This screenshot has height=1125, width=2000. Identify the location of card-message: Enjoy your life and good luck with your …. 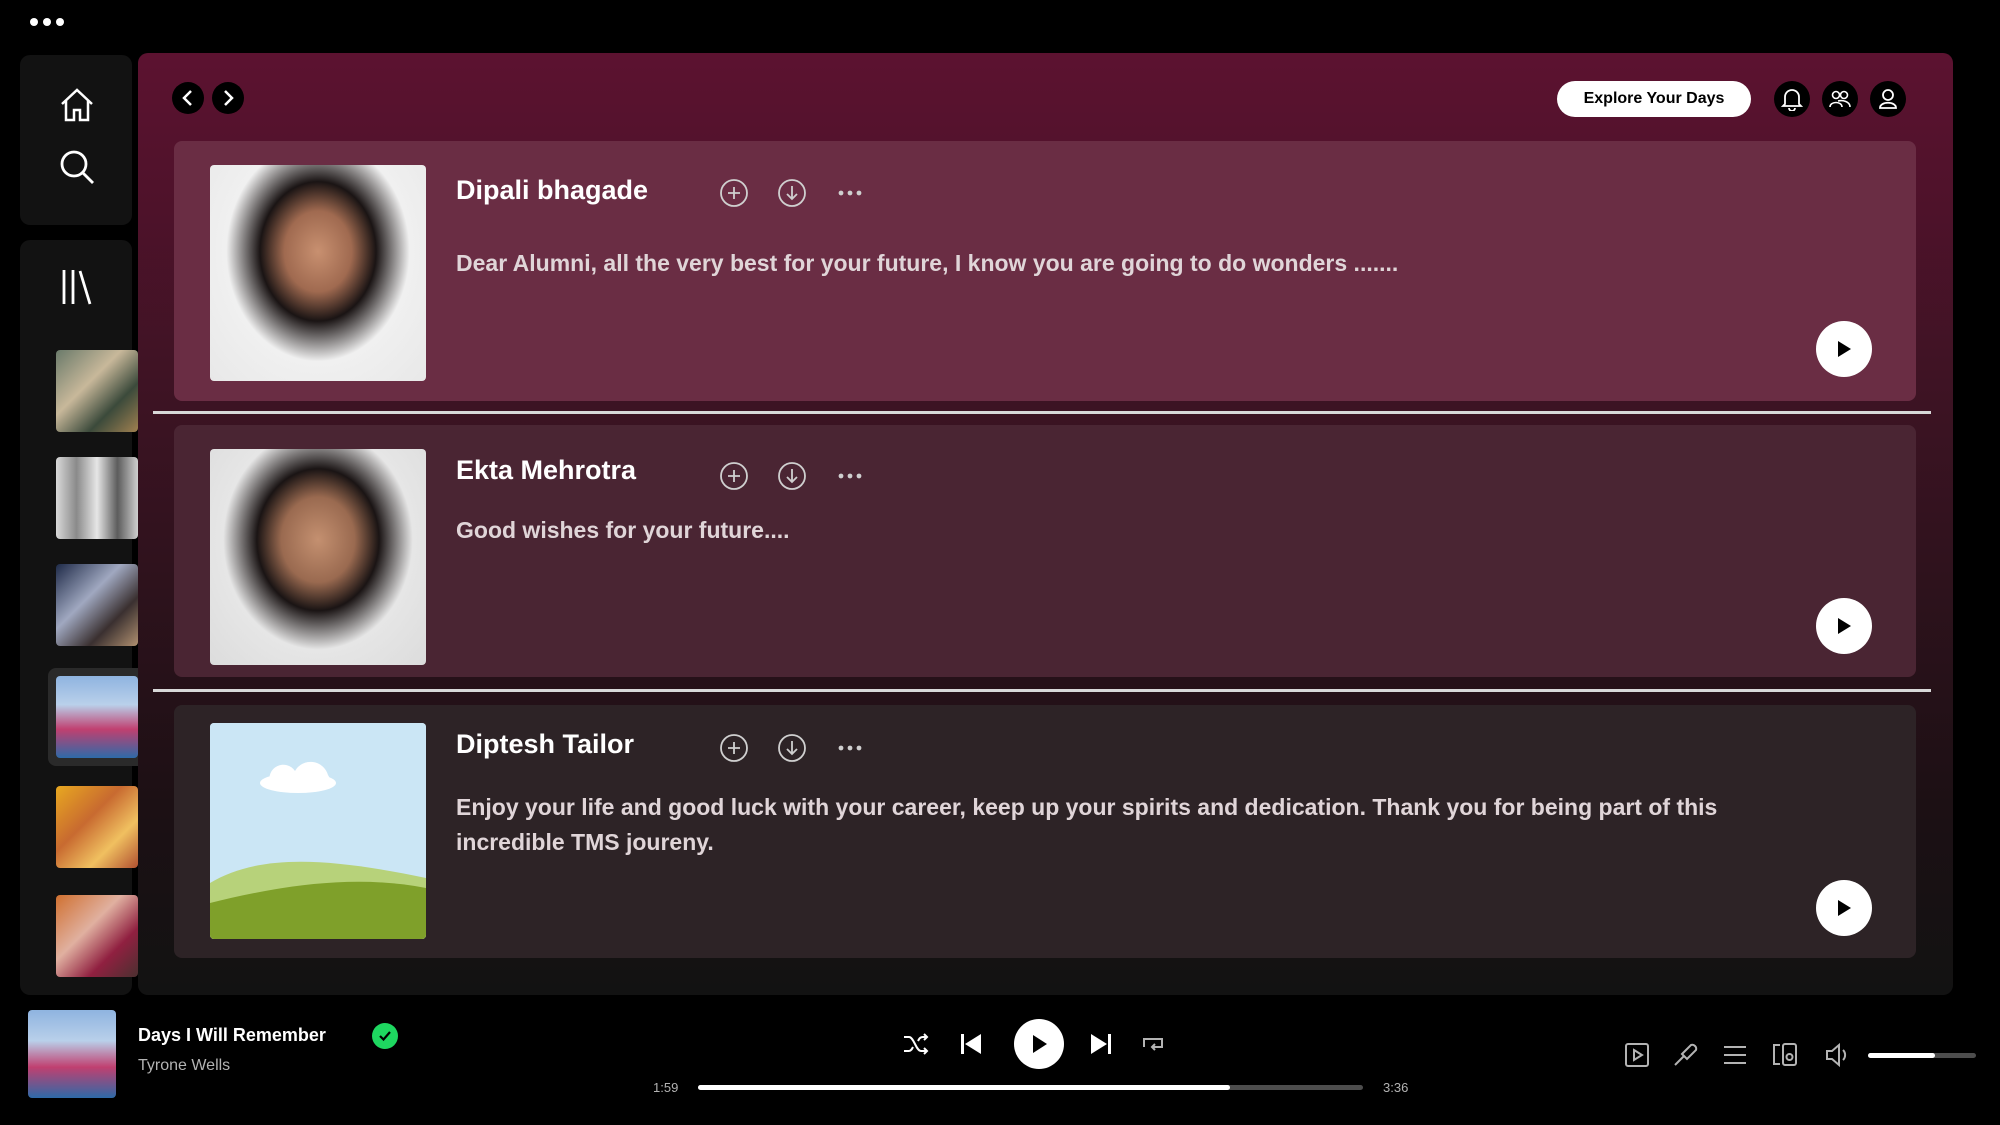
(1087, 824).